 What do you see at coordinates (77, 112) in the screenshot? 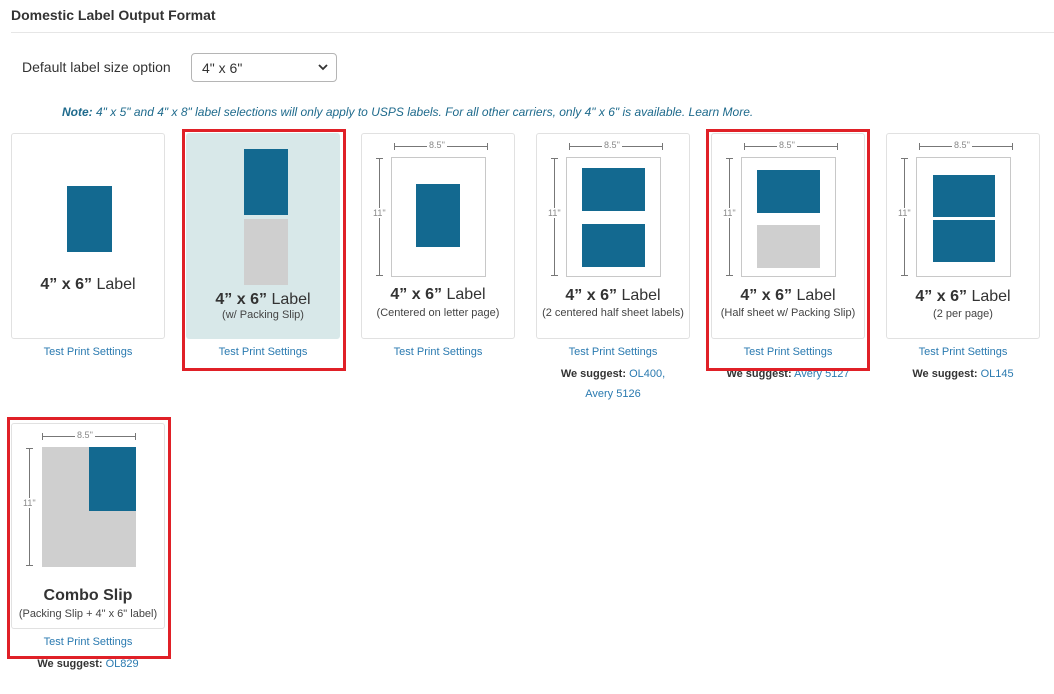
I see `note-prefix: Note:` at bounding box center [77, 112].